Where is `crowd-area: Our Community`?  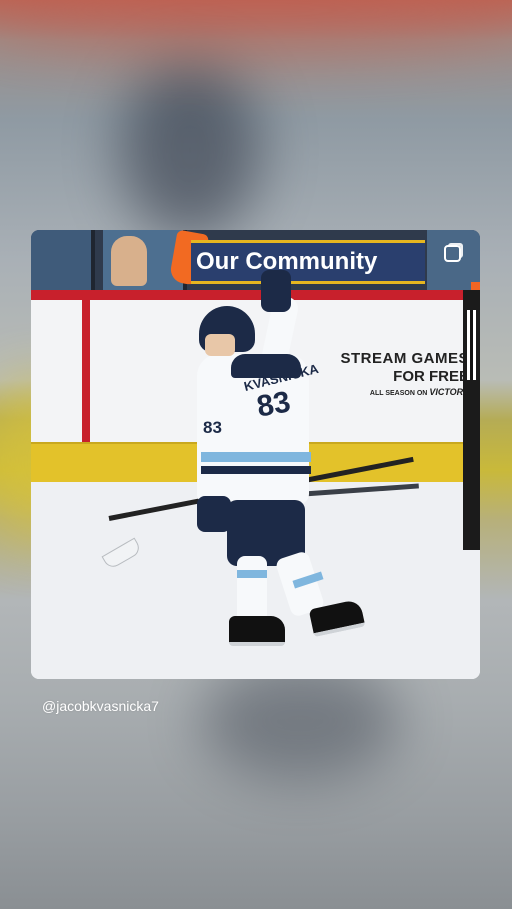 crowd-area: Our Community is located at coordinates (255, 261).